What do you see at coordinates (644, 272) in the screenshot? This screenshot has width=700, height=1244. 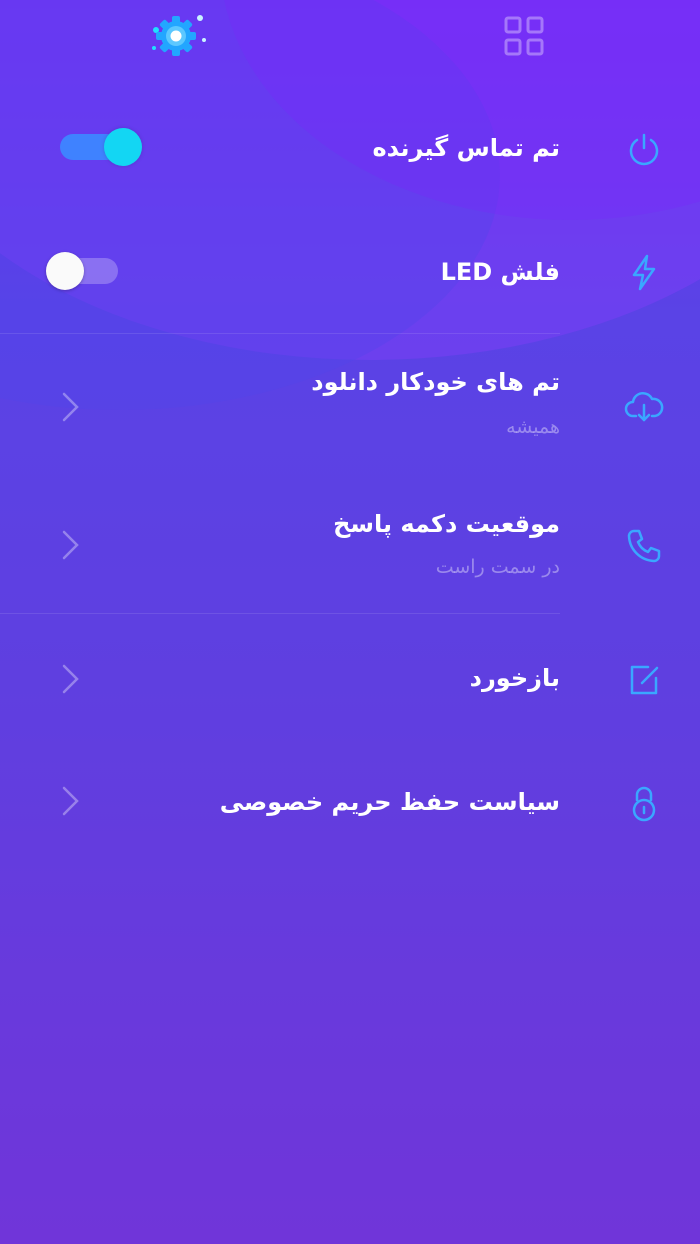 I see `lightning-icon` at bounding box center [644, 272].